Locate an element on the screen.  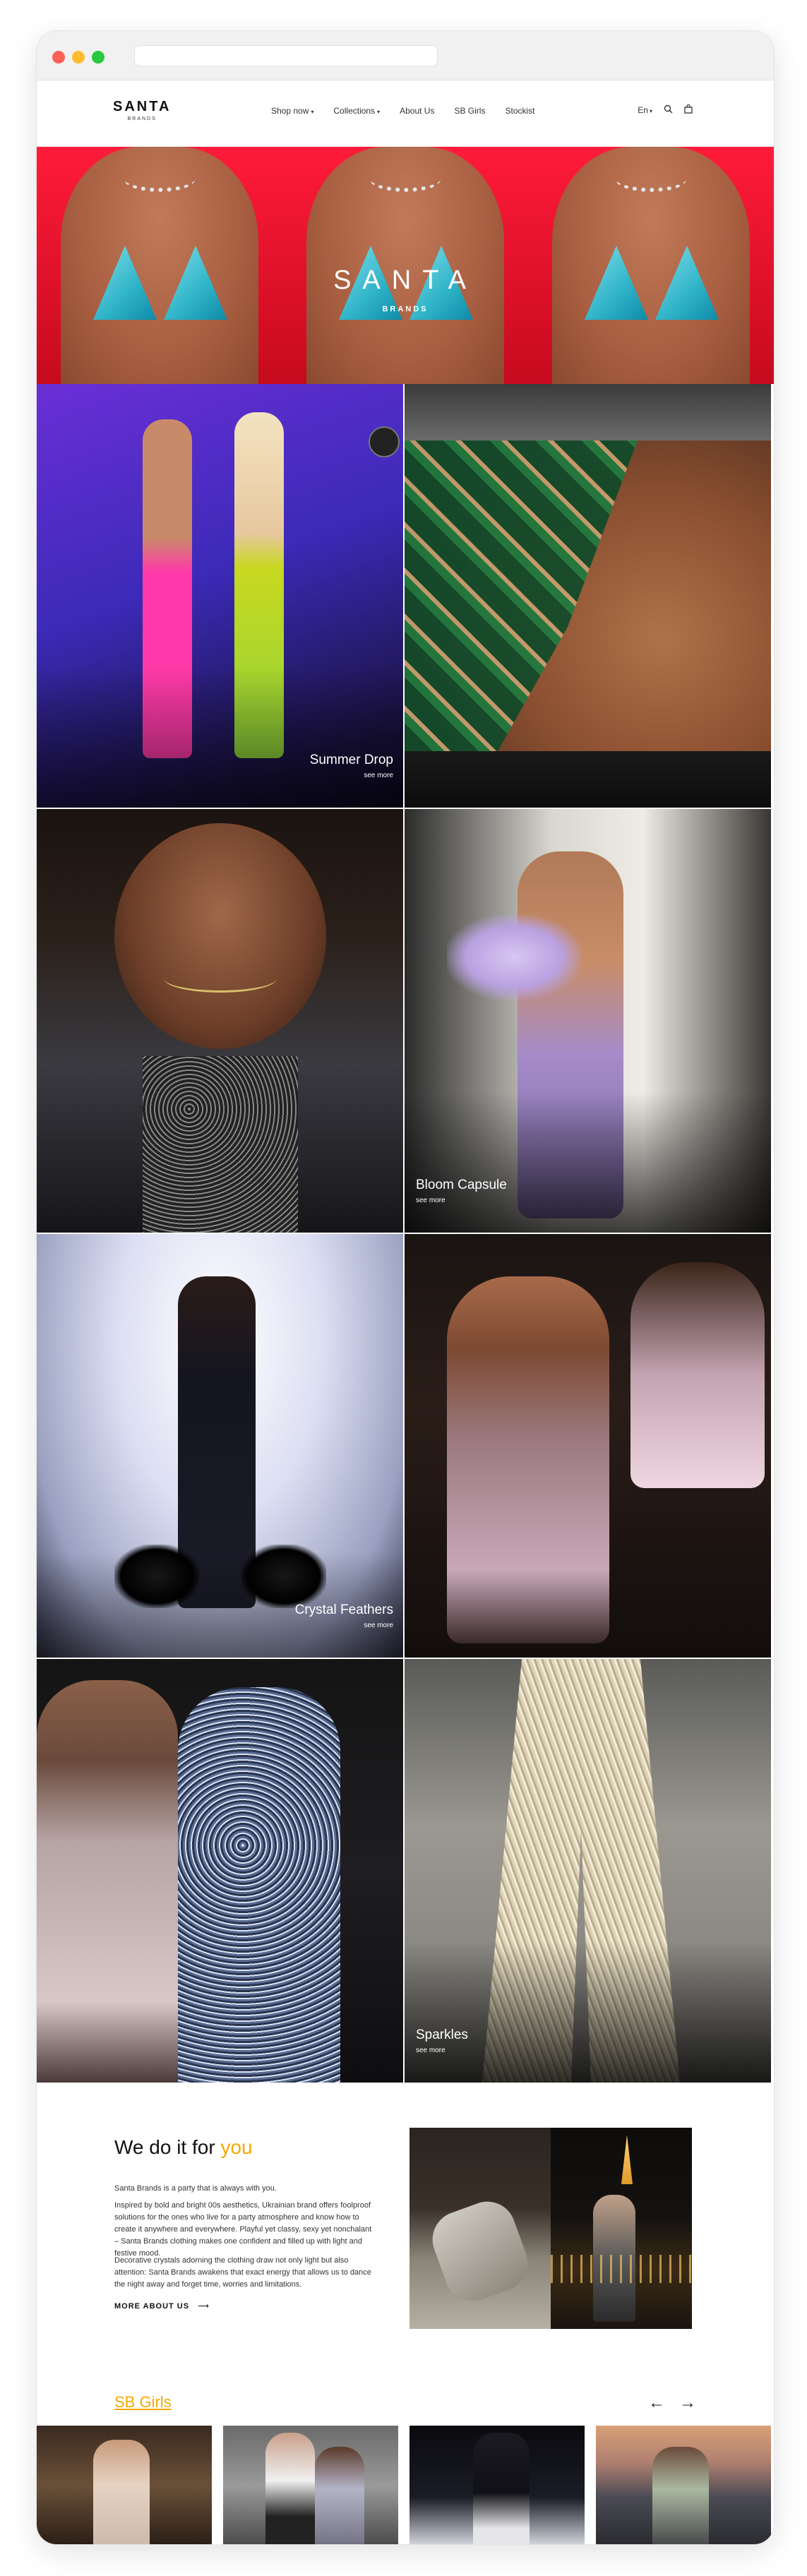
menu-item-about-us: About Us is located at coordinates (417, 111).